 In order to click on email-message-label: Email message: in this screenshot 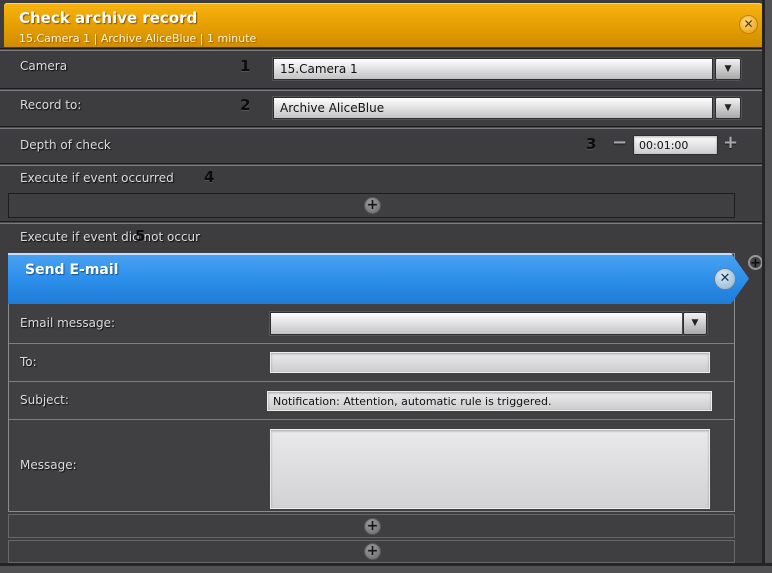, I will do `click(68, 323)`.